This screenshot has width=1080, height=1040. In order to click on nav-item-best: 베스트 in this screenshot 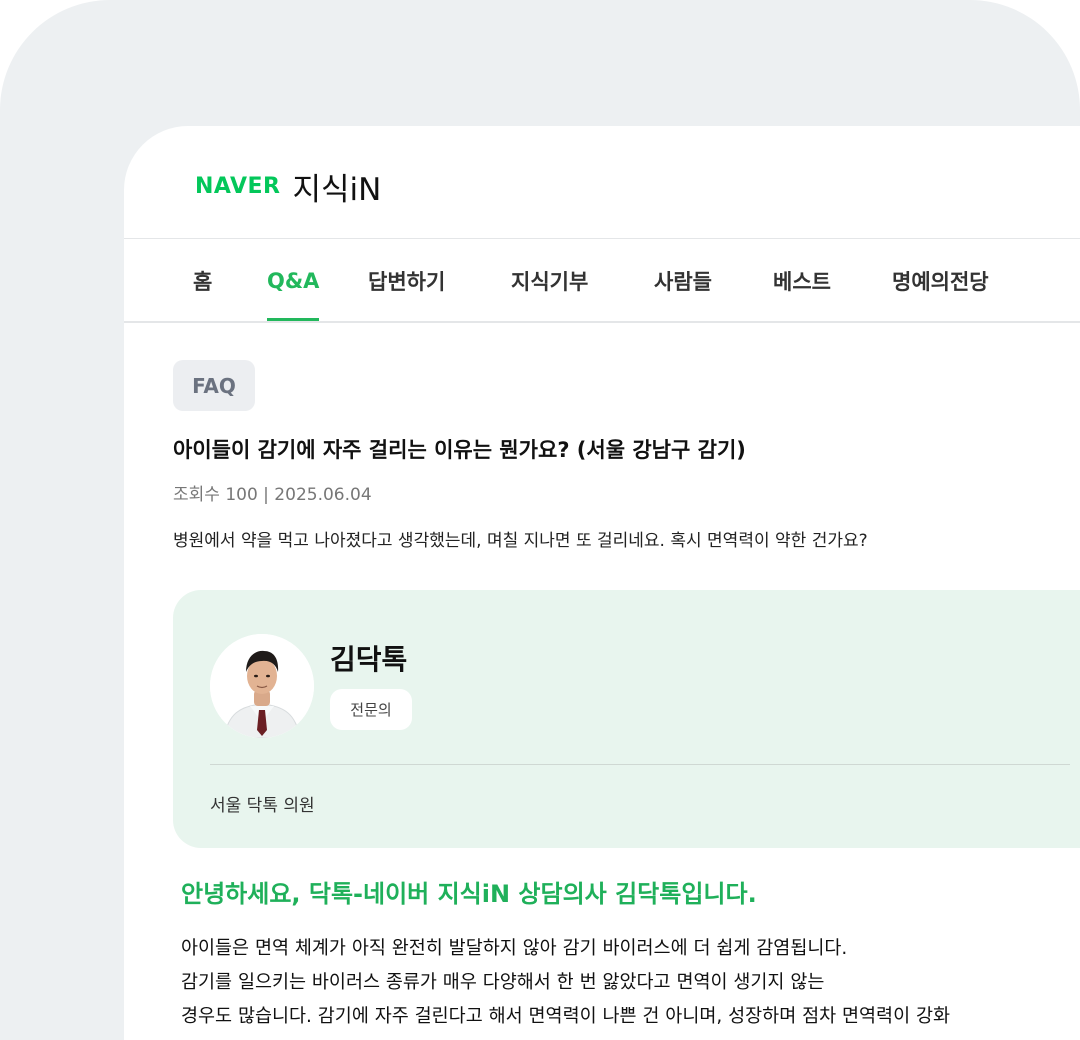, I will do `click(802, 280)`.